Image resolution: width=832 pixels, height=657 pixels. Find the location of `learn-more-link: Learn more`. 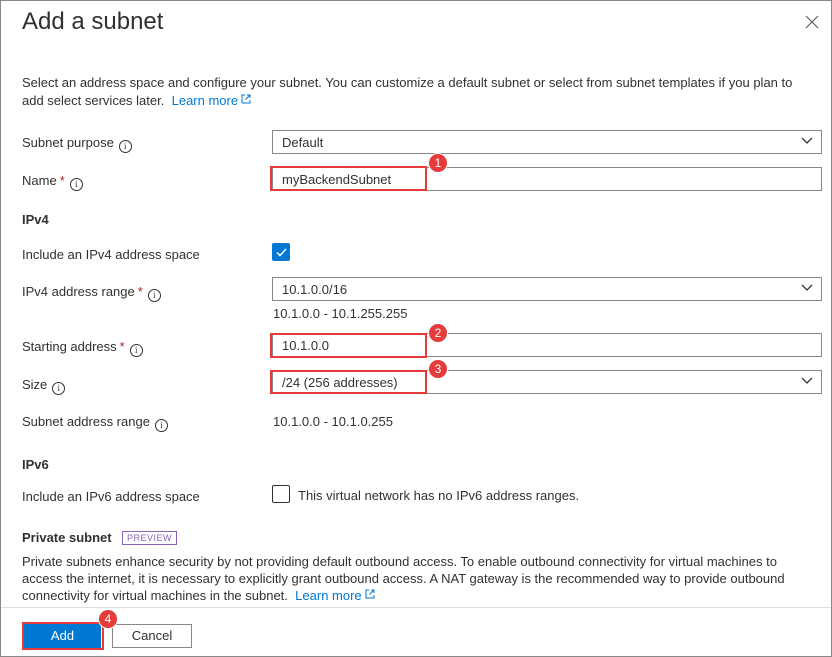

learn-more-link: Learn more is located at coordinates (209, 100).